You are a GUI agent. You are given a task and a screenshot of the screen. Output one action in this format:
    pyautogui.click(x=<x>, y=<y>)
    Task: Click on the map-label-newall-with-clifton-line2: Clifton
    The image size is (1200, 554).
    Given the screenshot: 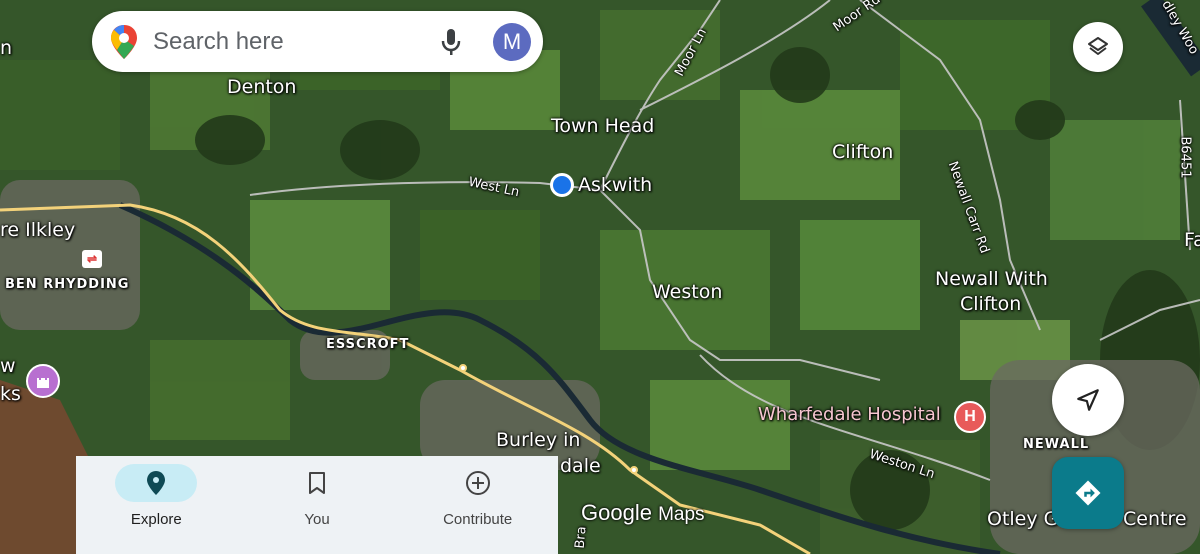 What is the action you would take?
    pyautogui.click(x=990, y=304)
    